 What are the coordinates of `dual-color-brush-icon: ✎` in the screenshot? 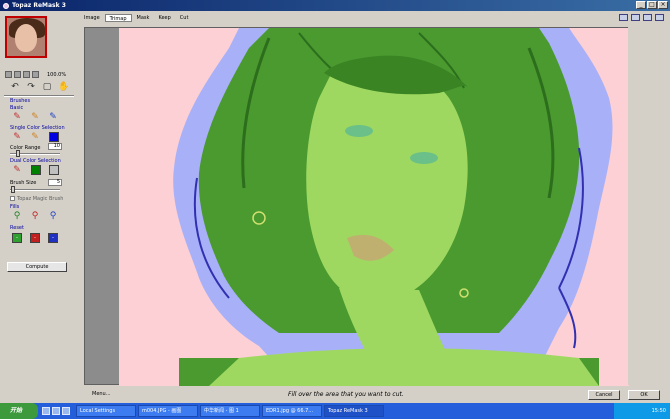 It's located at (17, 170).